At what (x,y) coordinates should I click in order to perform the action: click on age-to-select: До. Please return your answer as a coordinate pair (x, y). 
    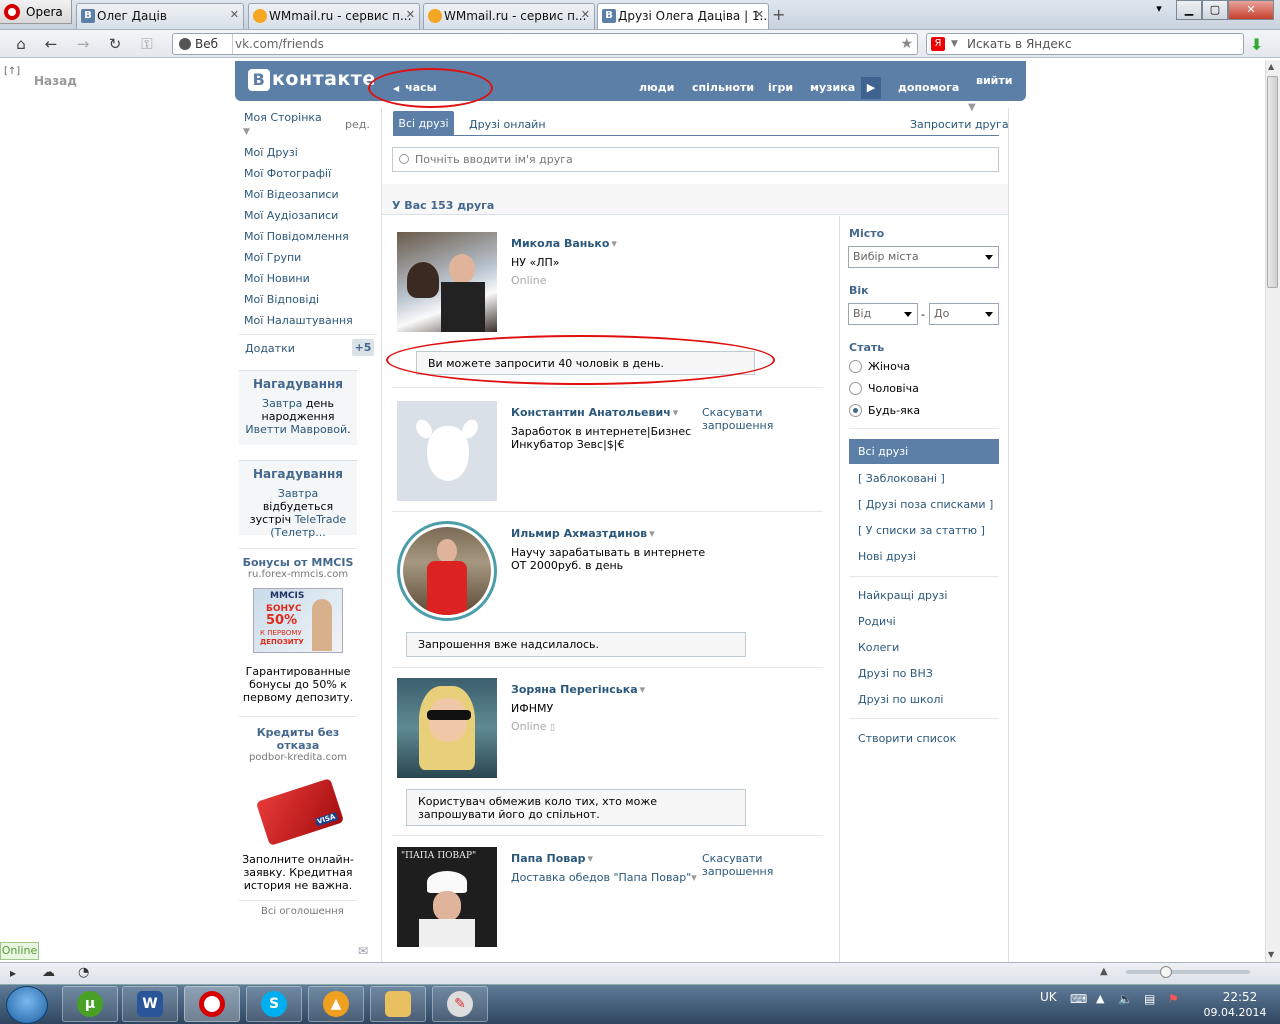
    Looking at the image, I should click on (964, 314).